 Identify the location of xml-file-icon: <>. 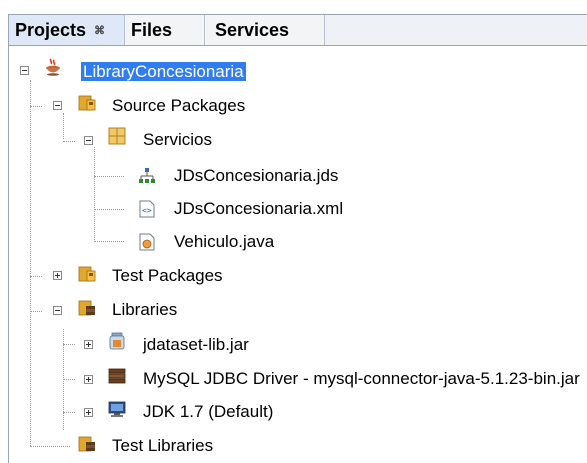
(147, 209).